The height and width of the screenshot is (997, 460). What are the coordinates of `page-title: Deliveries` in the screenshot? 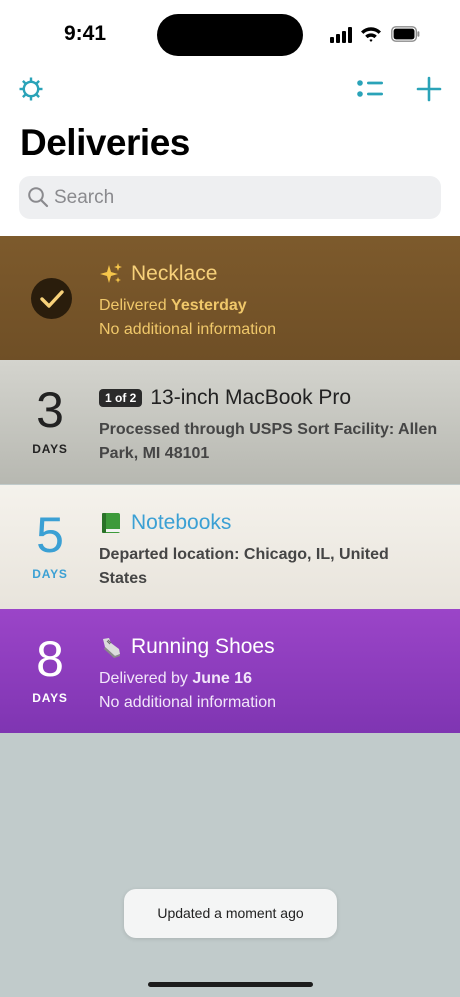 It's located at (105, 142).